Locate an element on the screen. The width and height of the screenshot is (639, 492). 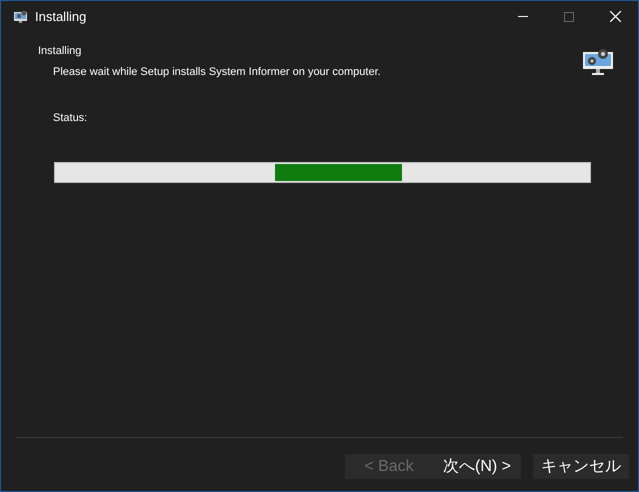
window-title: Installing is located at coordinates (60, 17).